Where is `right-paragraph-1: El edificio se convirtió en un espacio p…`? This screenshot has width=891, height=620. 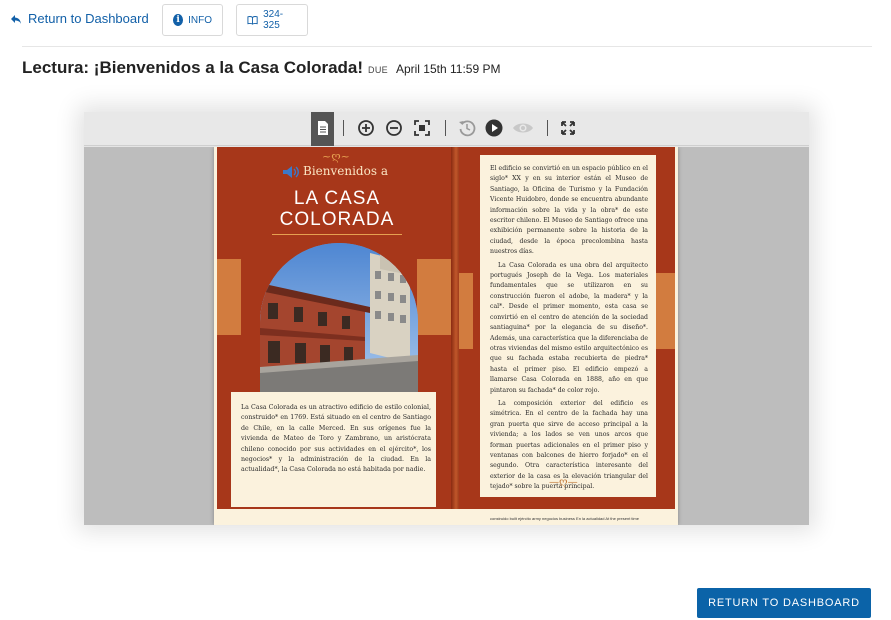 right-paragraph-1: El edificio se convirtió en un espacio p… is located at coordinates (569, 210).